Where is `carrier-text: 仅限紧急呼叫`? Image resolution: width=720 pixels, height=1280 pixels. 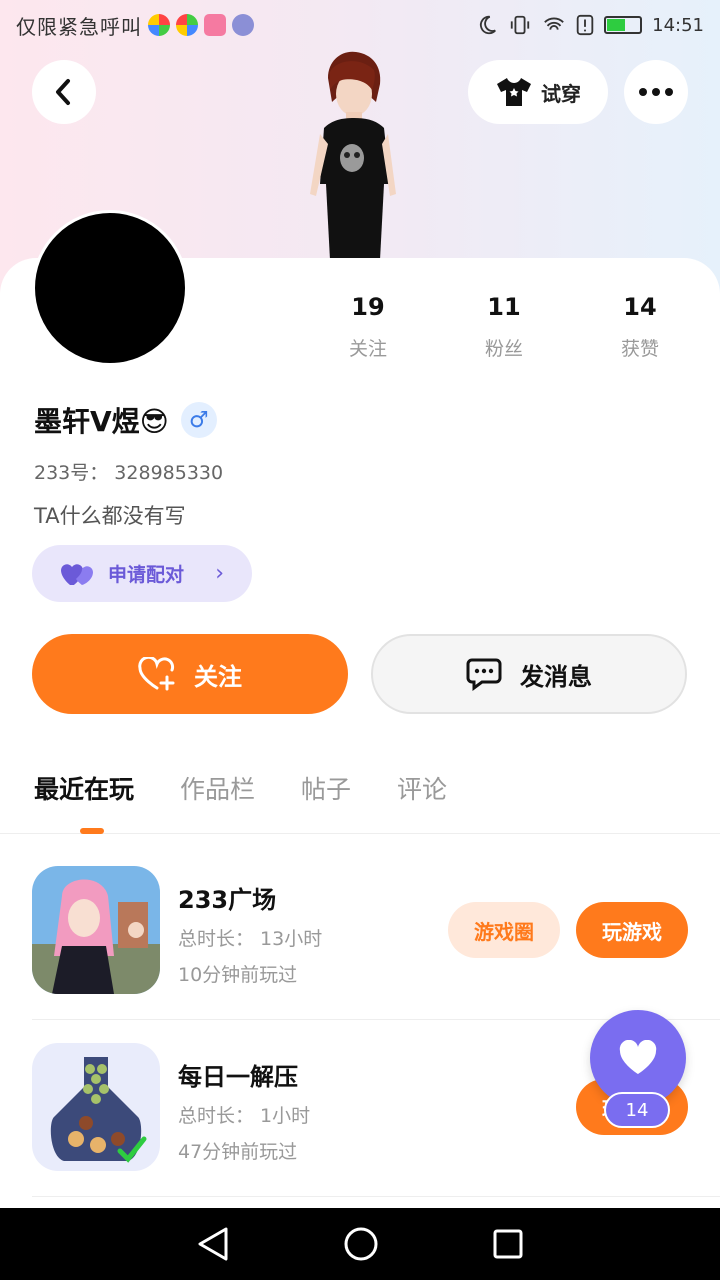 carrier-text: 仅限紧急呼叫 is located at coordinates (79, 26).